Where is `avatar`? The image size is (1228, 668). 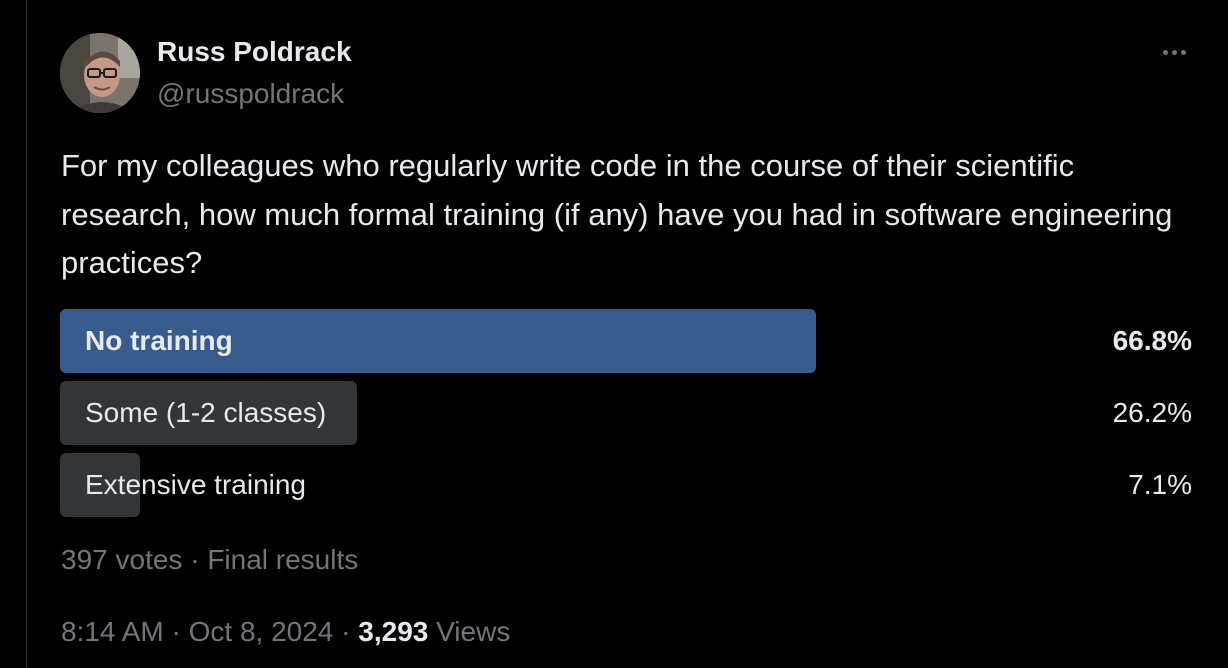
avatar is located at coordinates (100, 73).